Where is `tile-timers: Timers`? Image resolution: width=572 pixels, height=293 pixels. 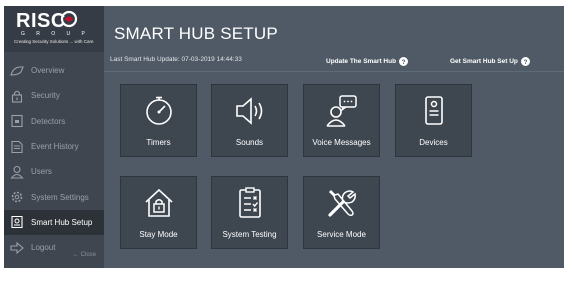
tile-timers: Timers is located at coordinates (158, 120).